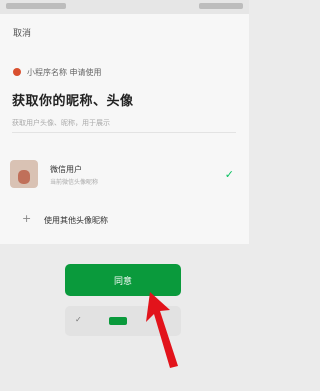 The height and width of the screenshot is (391, 320). What do you see at coordinates (74, 182) in the screenshot?
I see `account-subtitle: 当前微信头像昵称` at bounding box center [74, 182].